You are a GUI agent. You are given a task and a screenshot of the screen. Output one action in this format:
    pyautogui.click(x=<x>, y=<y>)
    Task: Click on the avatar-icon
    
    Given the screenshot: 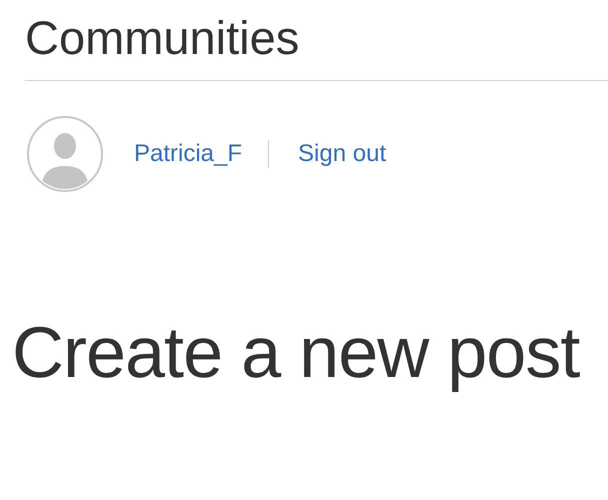 What is the action you would take?
    pyautogui.click(x=65, y=154)
    